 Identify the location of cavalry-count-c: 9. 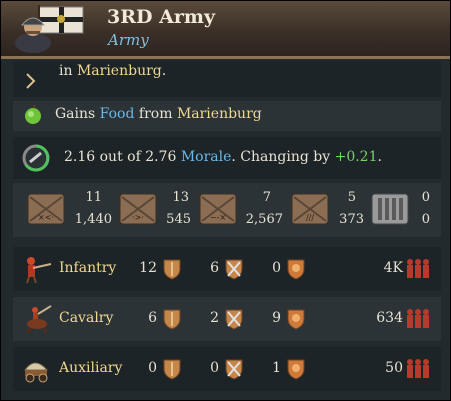
(276, 318).